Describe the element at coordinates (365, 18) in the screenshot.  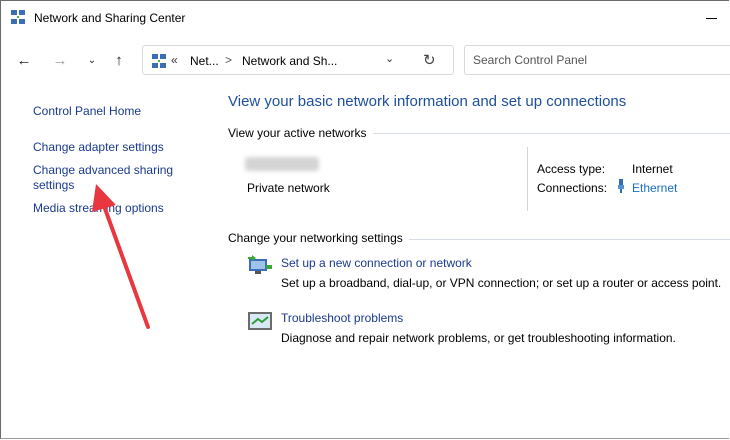
I see `title-bar: Network and Sharing Center` at that location.